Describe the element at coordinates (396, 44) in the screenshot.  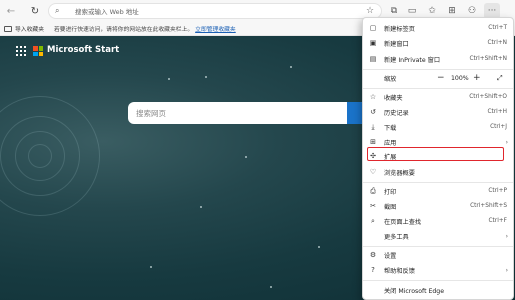
I see `menu-item-label: 新建窗口` at that location.